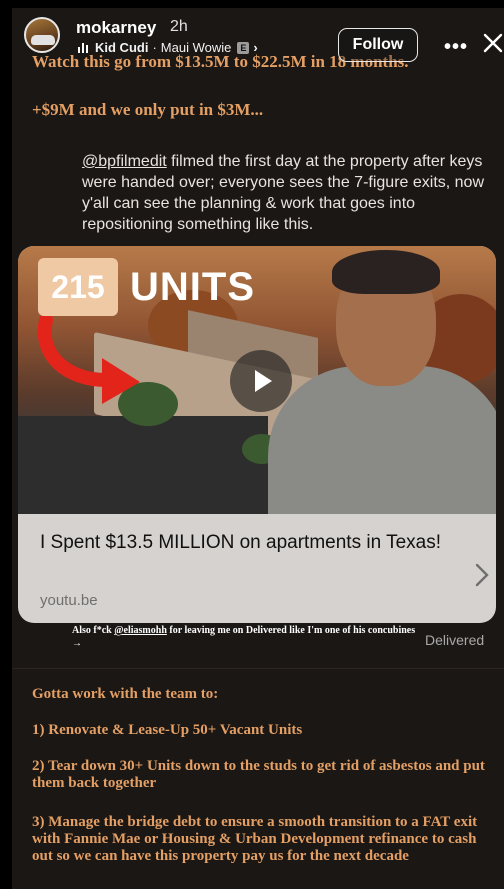 The height and width of the screenshot is (889, 504). I want to click on person-hair-shape, so click(386, 272).